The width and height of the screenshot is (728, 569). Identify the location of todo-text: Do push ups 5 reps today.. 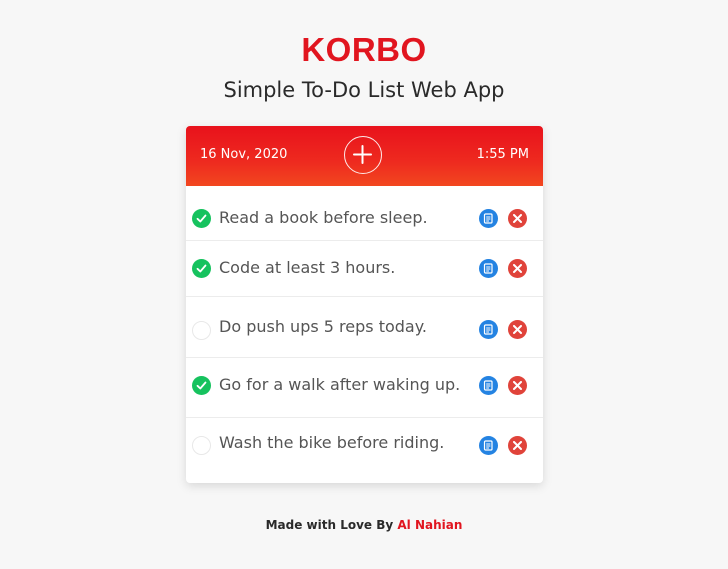
(323, 326).